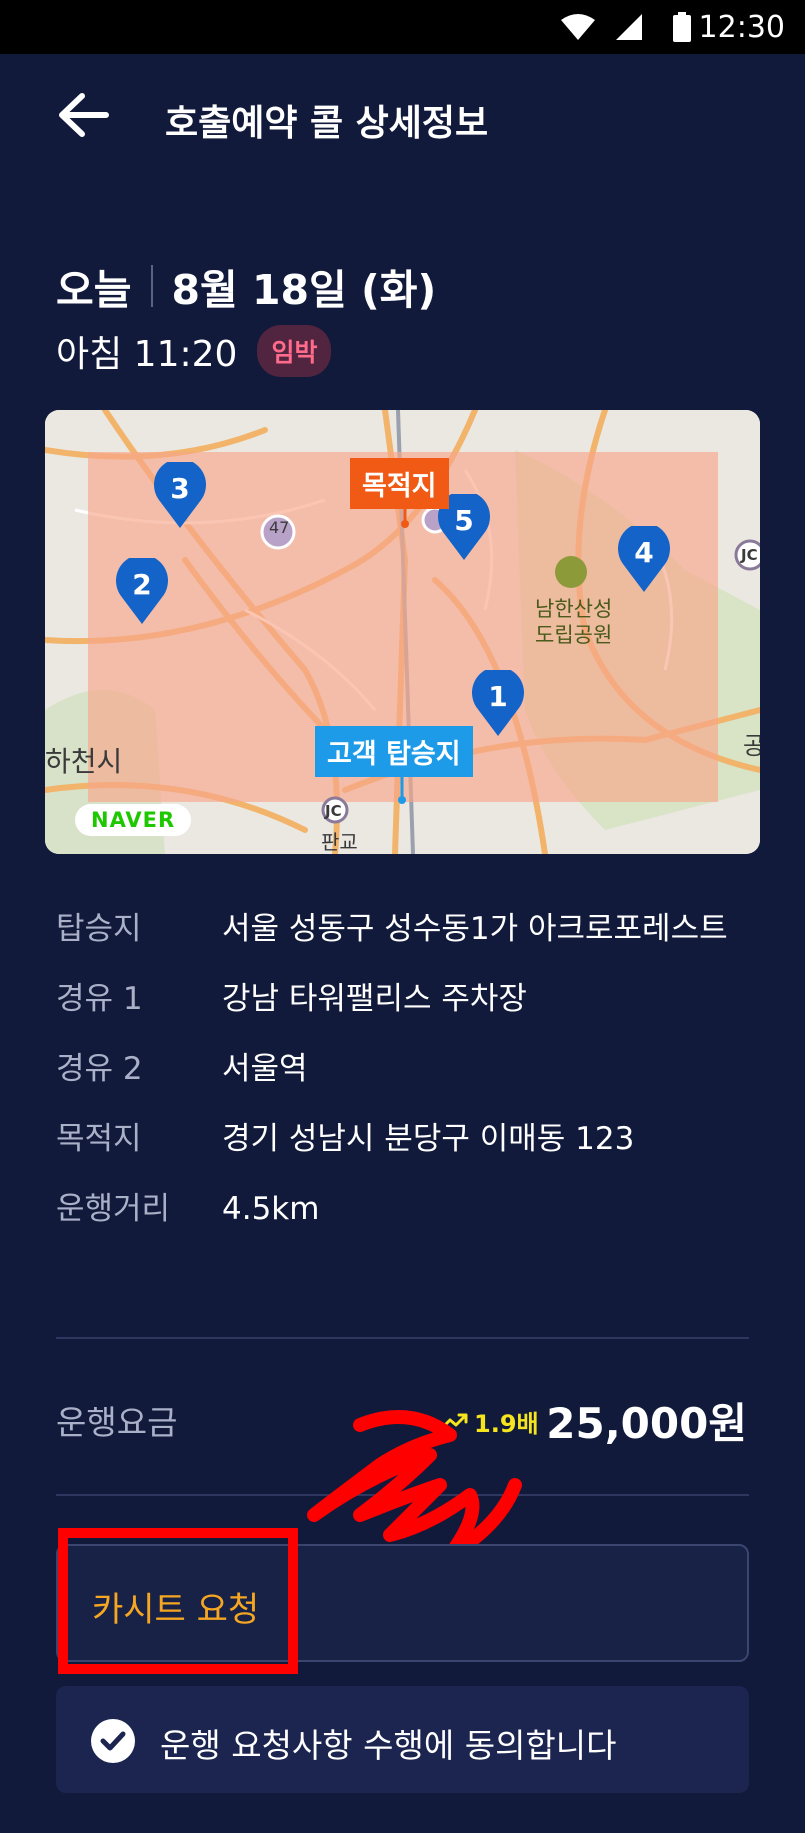 The width and height of the screenshot is (805, 1833). Describe the element at coordinates (646, 1423) in the screenshot. I see `fare-amount: 25,000원` at that location.